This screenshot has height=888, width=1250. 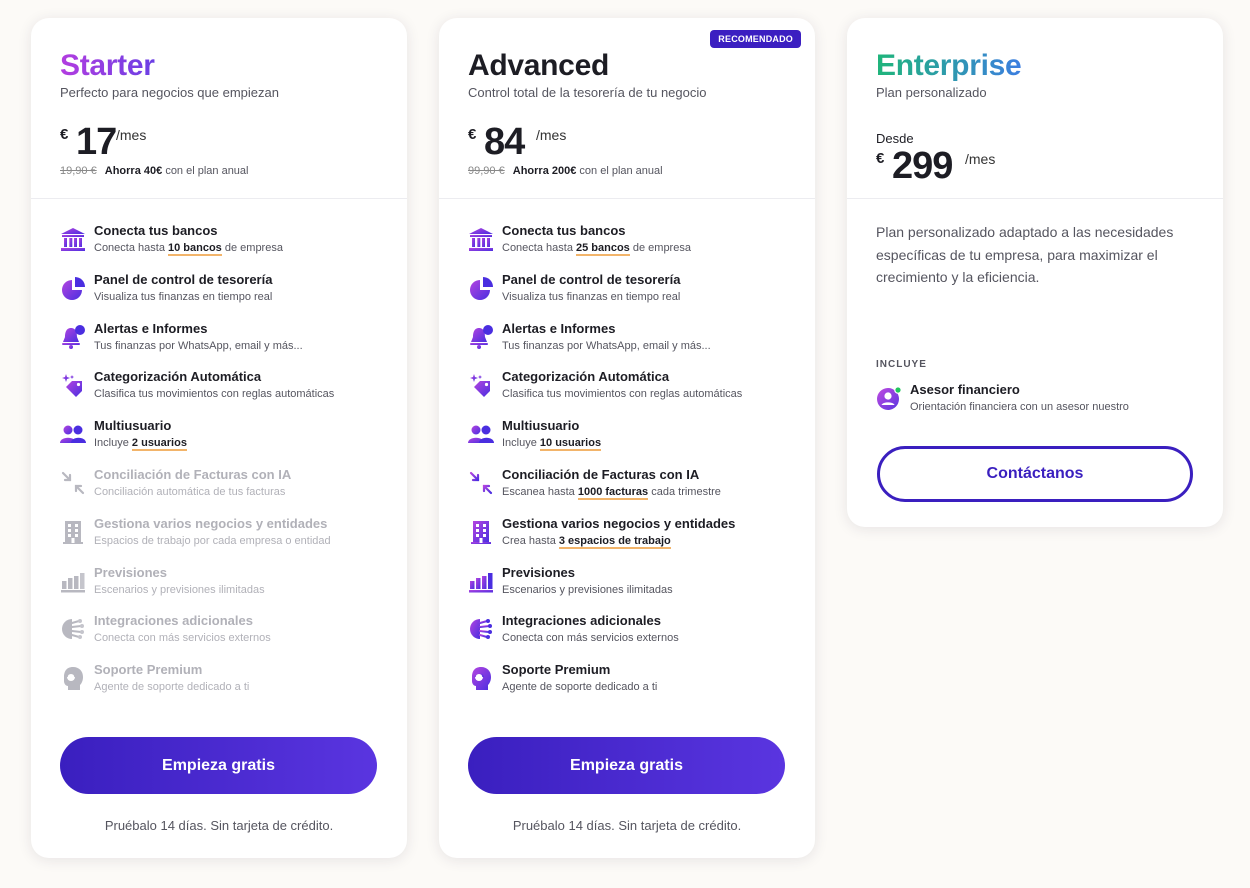 I want to click on plan-name: Advanced, so click(x=538, y=65).